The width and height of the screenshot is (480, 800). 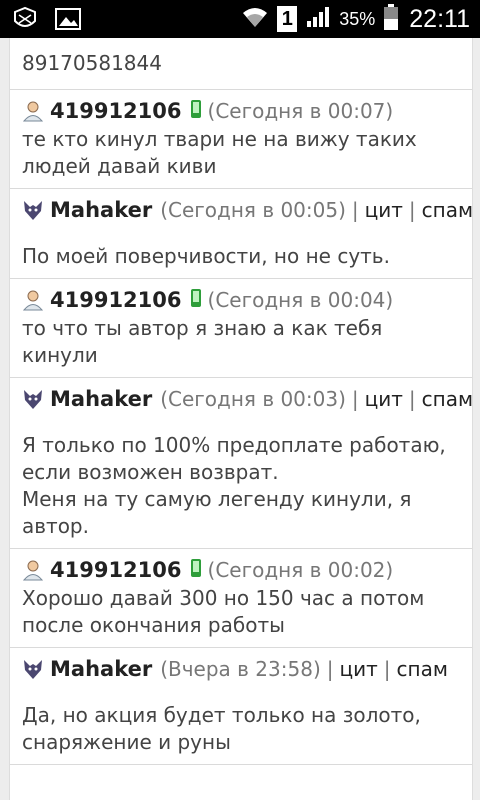 What do you see at coordinates (25, 21) in the screenshot?
I see `shield-icon` at bounding box center [25, 21].